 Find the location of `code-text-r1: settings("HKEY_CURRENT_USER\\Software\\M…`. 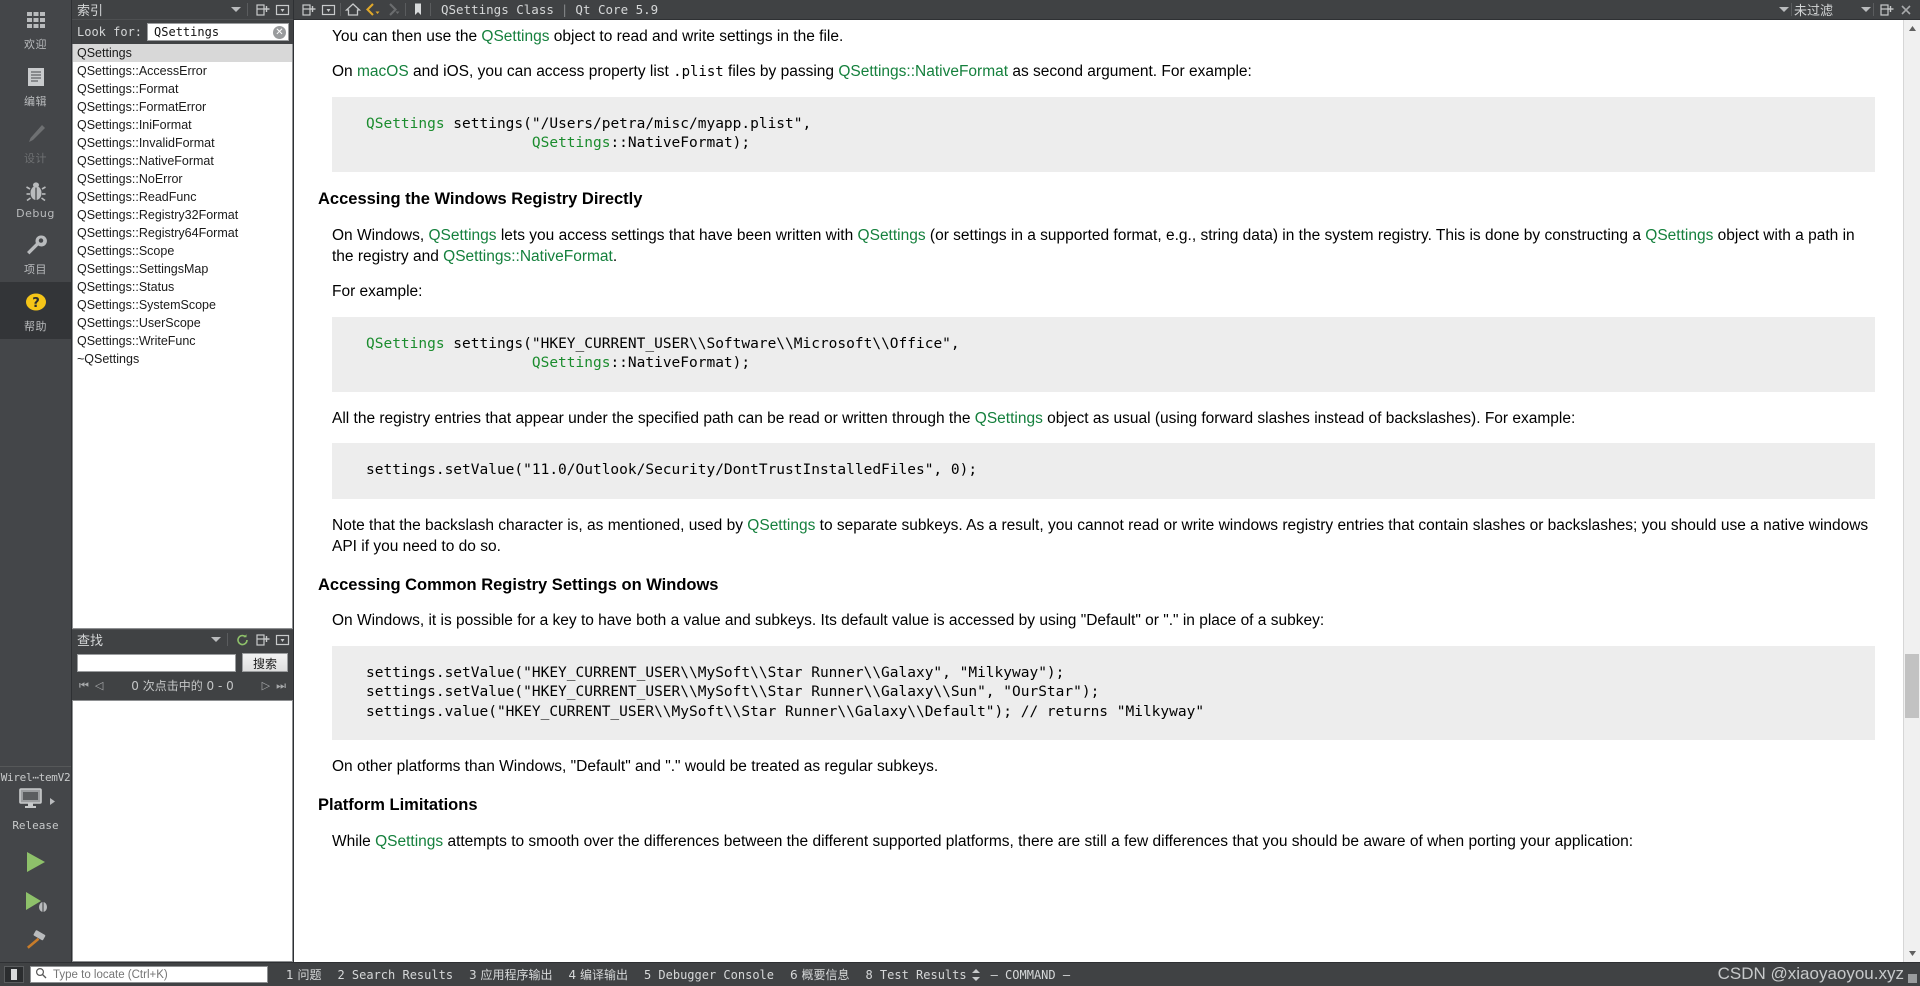

code-text-r1: settings("HKEY_CURRENT_USER\\Software\\M… is located at coordinates (702, 343).